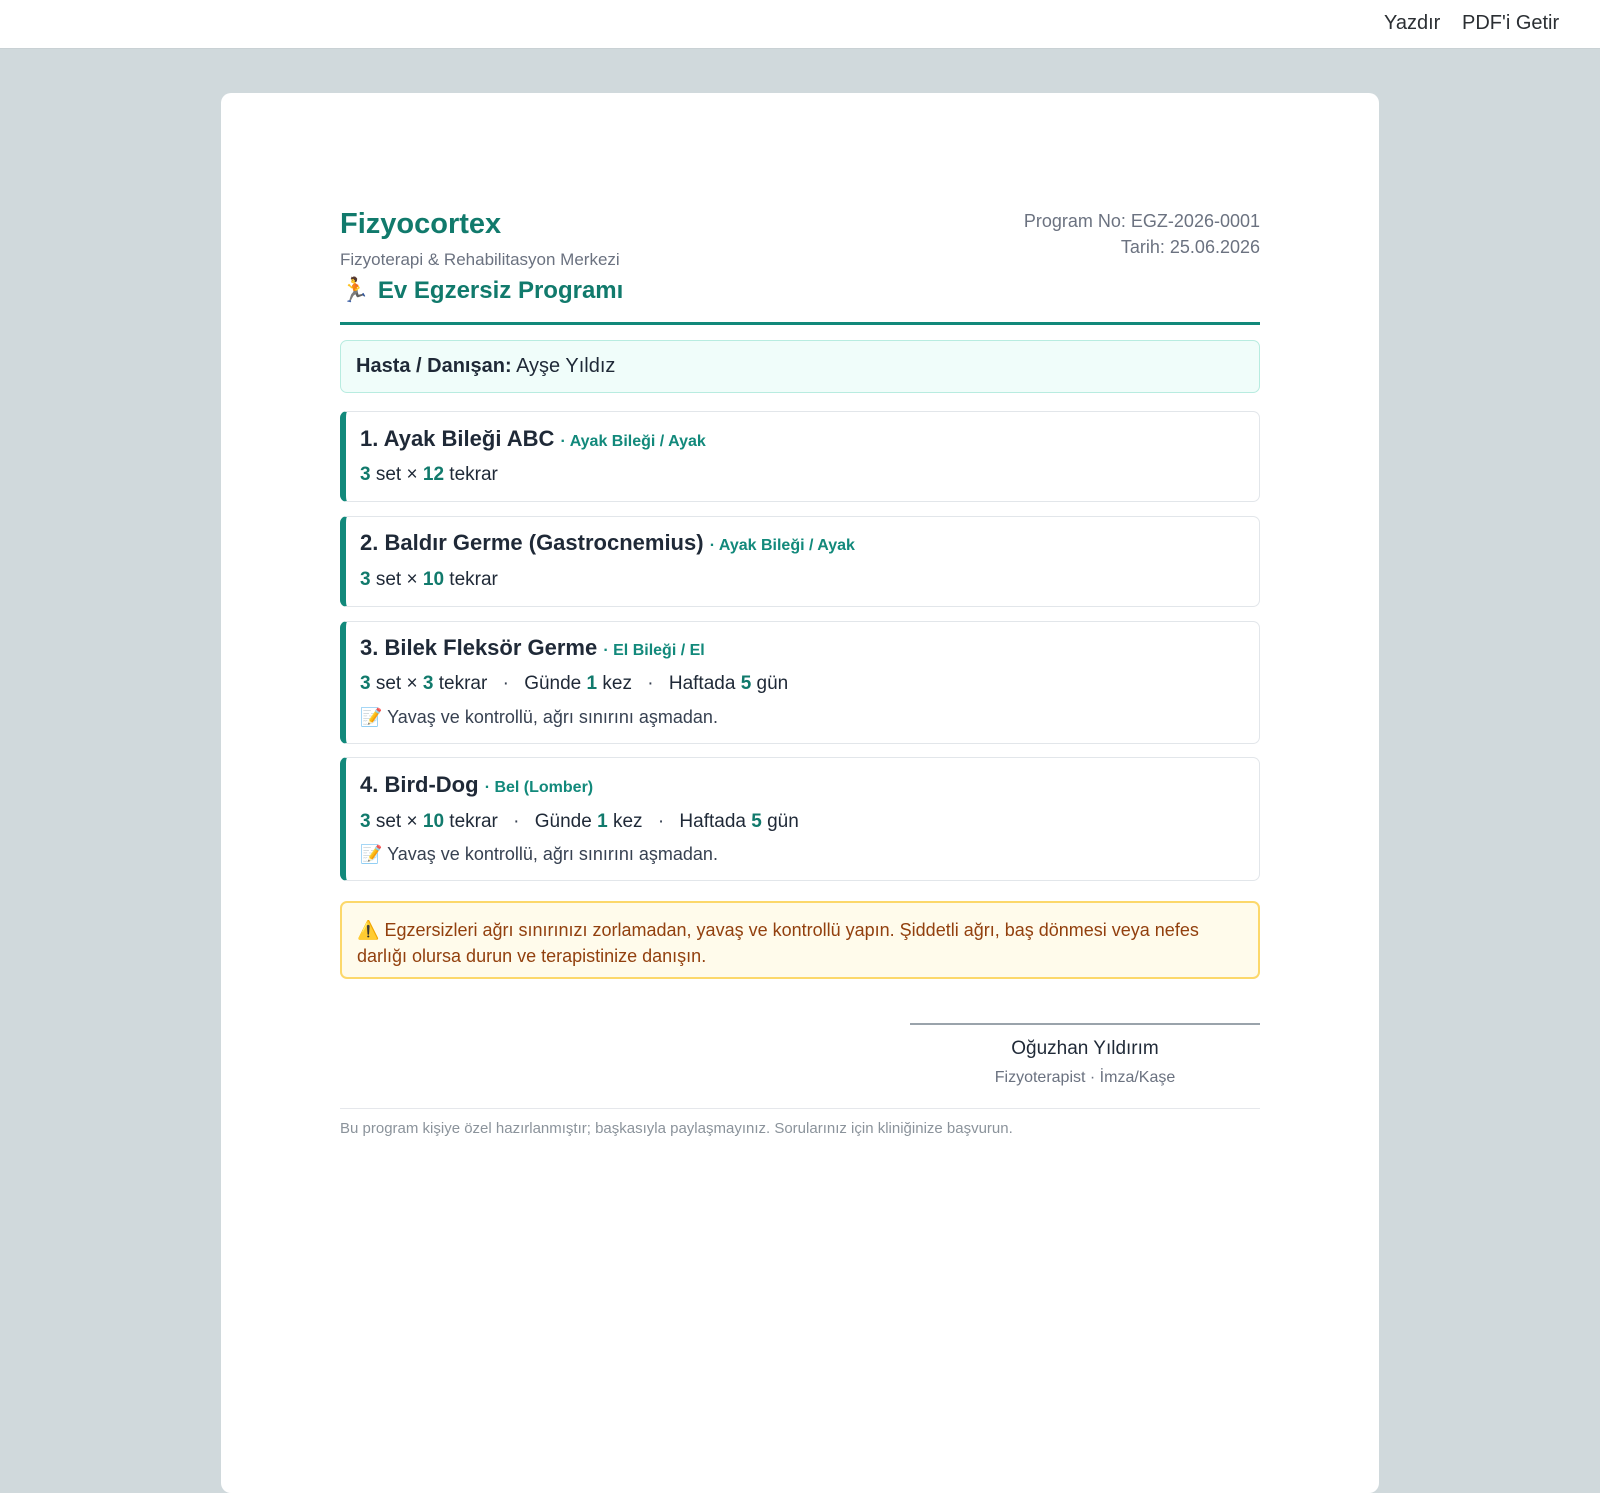  Describe the element at coordinates (1412, 23) in the screenshot. I see `print-button: Yazdır` at that location.